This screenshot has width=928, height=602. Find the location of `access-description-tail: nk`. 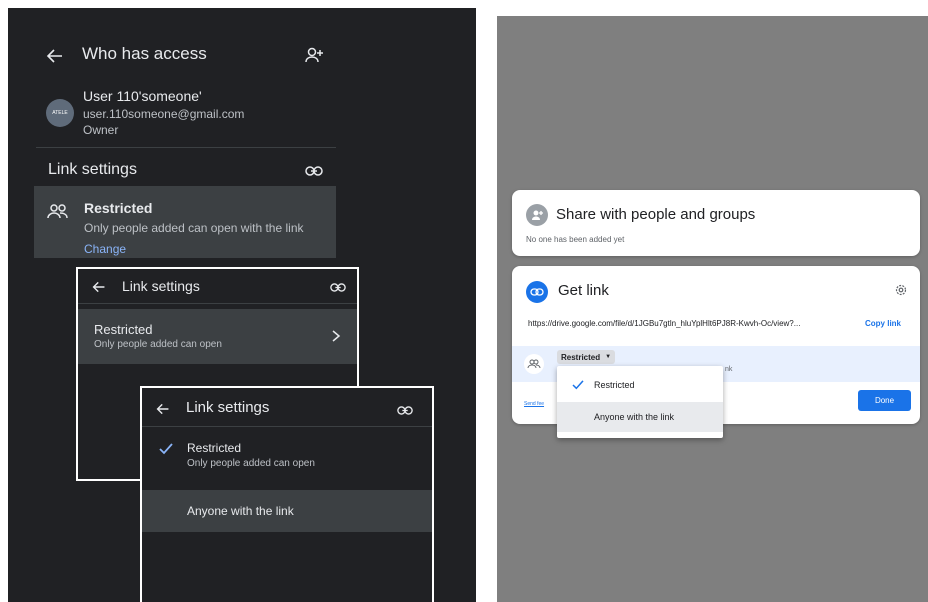

access-description-tail: nk is located at coordinates (729, 369).